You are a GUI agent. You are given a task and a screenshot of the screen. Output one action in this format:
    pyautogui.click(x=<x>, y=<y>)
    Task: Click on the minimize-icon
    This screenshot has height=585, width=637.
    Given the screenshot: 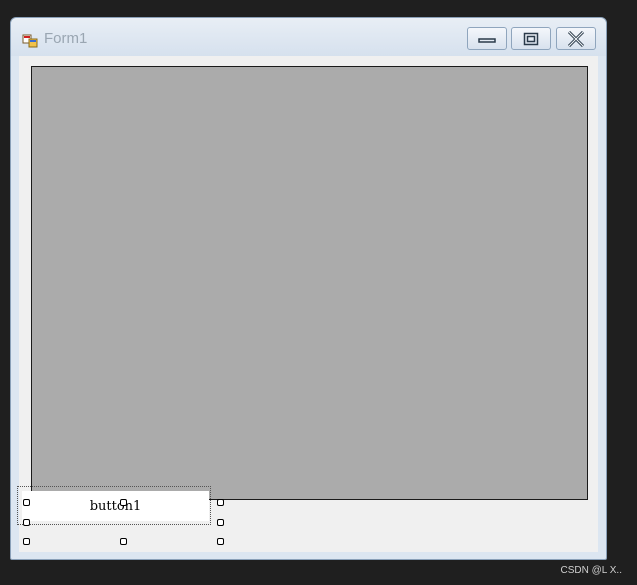 What is the action you would take?
    pyautogui.click(x=487, y=40)
    